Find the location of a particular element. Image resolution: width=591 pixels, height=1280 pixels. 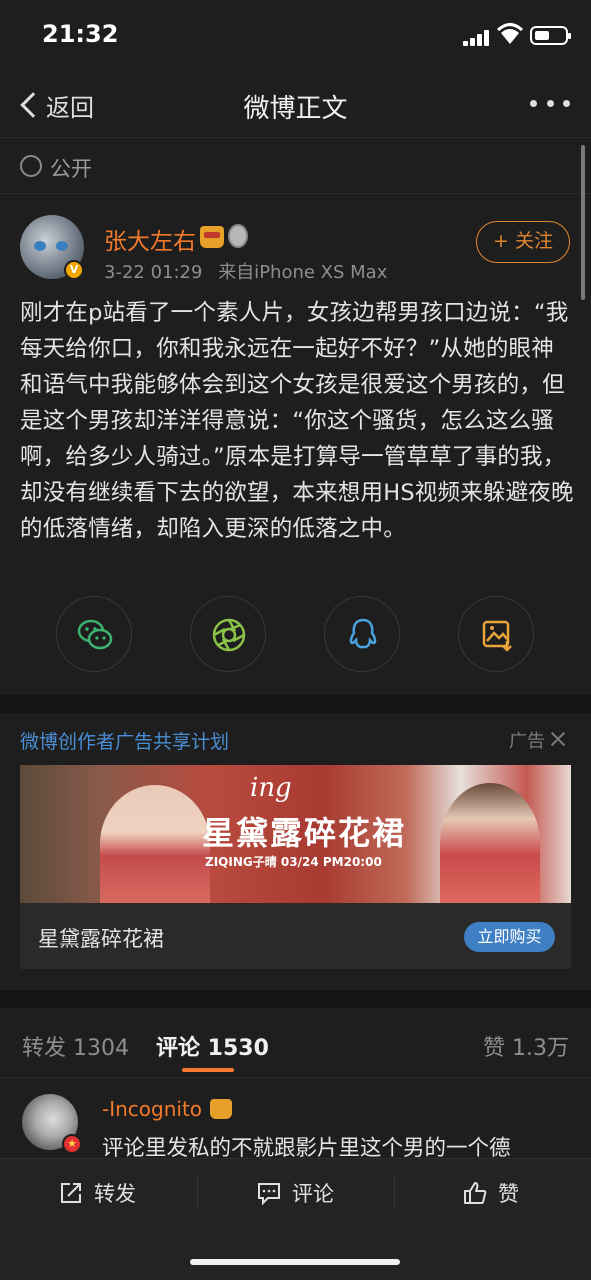

repost-button: 转发 is located at coordinates (97, 1193).